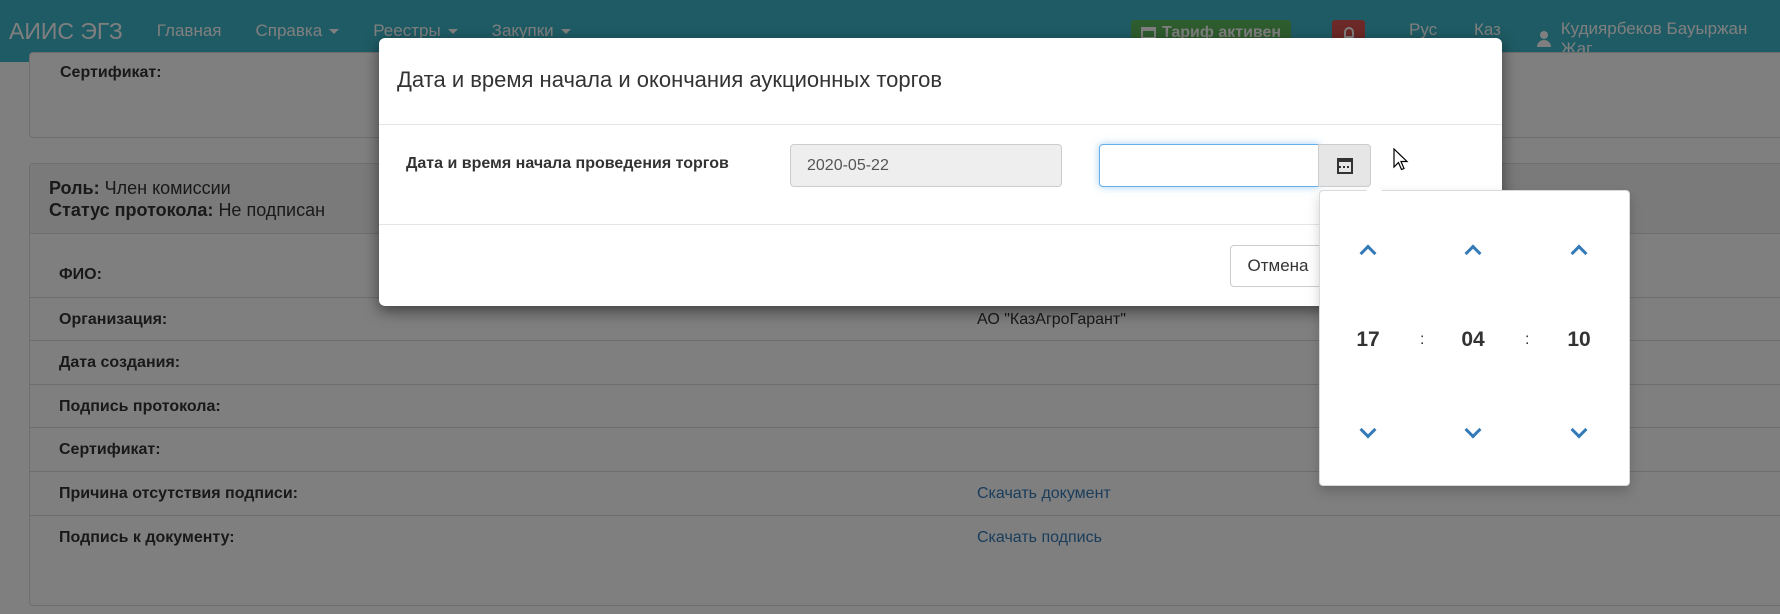 The height and width of the screenshot is (614, 1780). I want to click on second-decrement-icon, so click(1579, 430).